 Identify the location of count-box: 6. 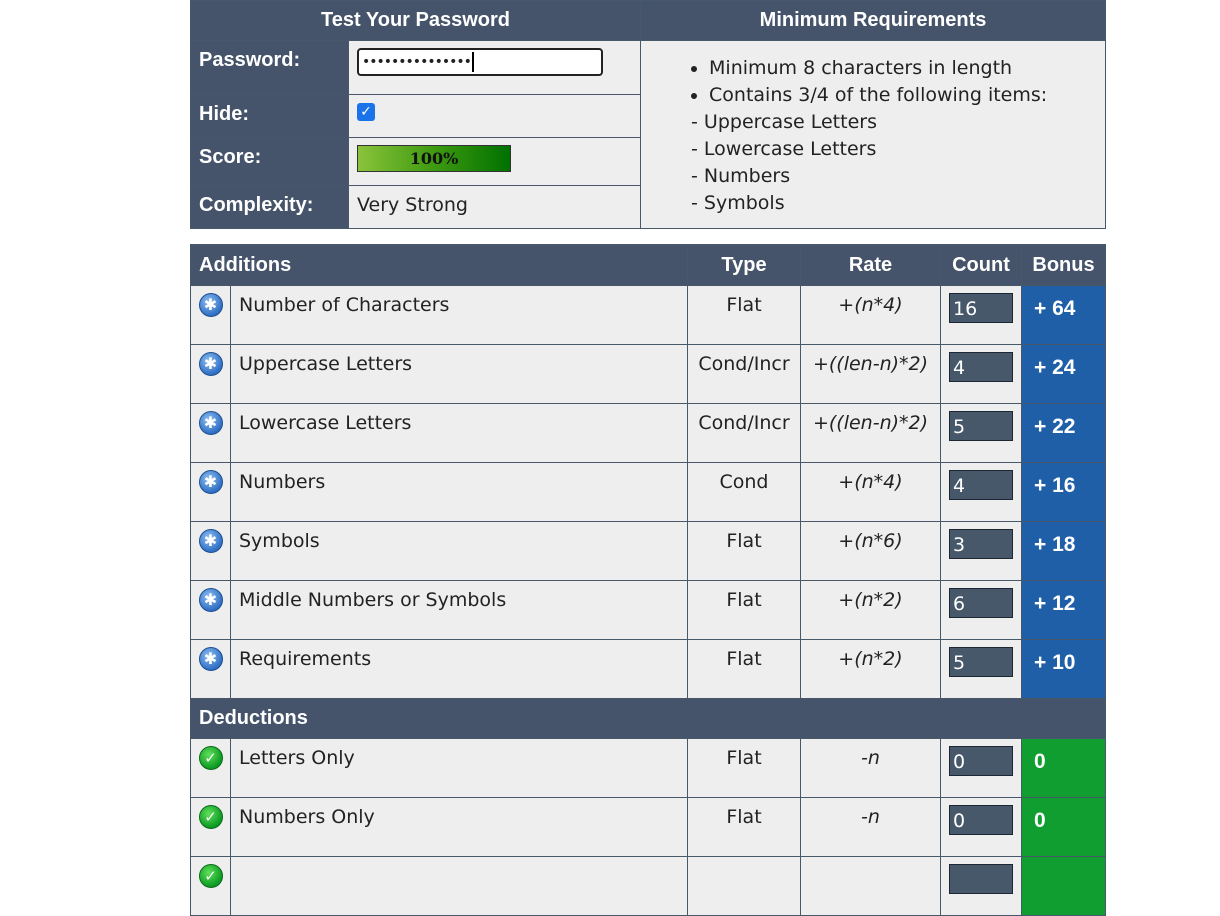
(981, 603).